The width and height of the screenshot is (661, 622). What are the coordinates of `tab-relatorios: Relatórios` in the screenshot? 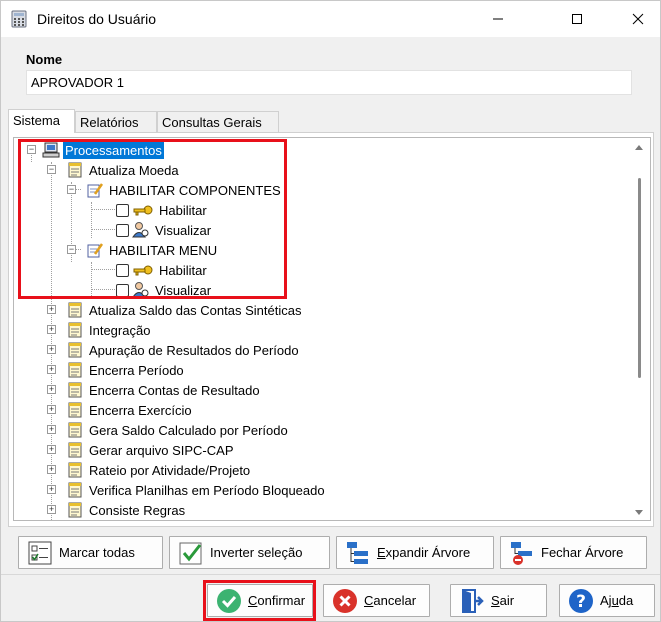 It's located at (116, 121).